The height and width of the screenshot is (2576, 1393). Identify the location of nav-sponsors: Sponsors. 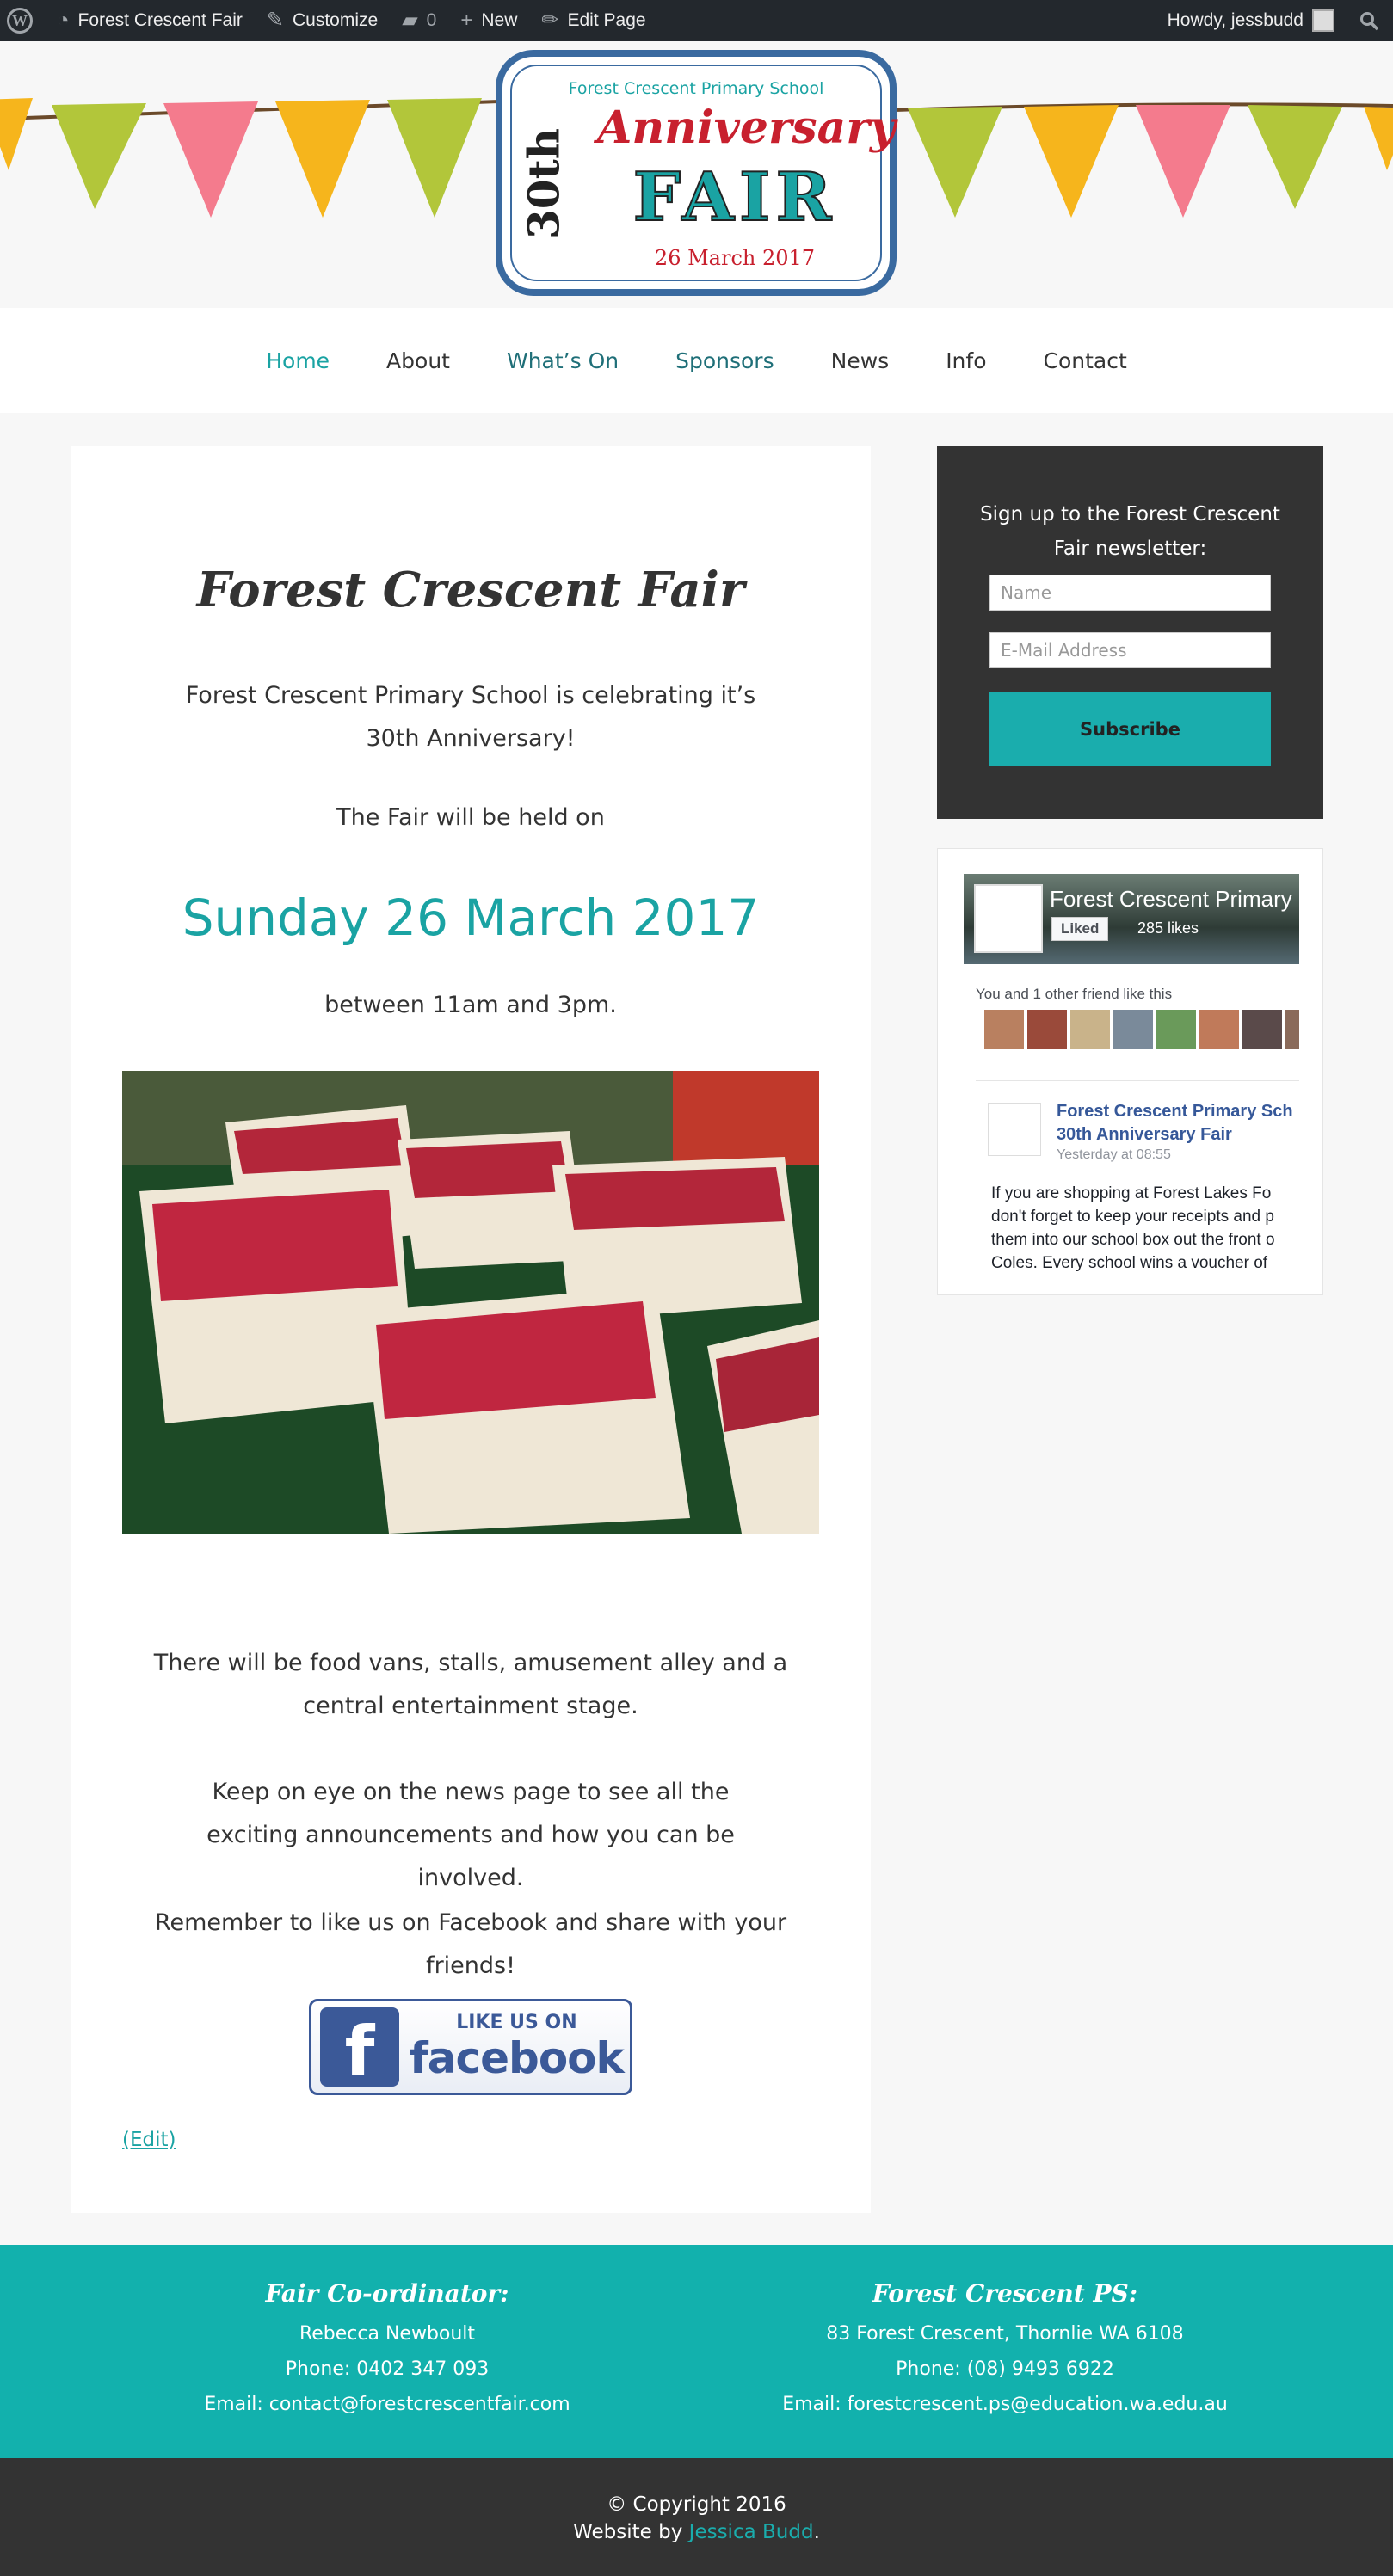
(725, 360).